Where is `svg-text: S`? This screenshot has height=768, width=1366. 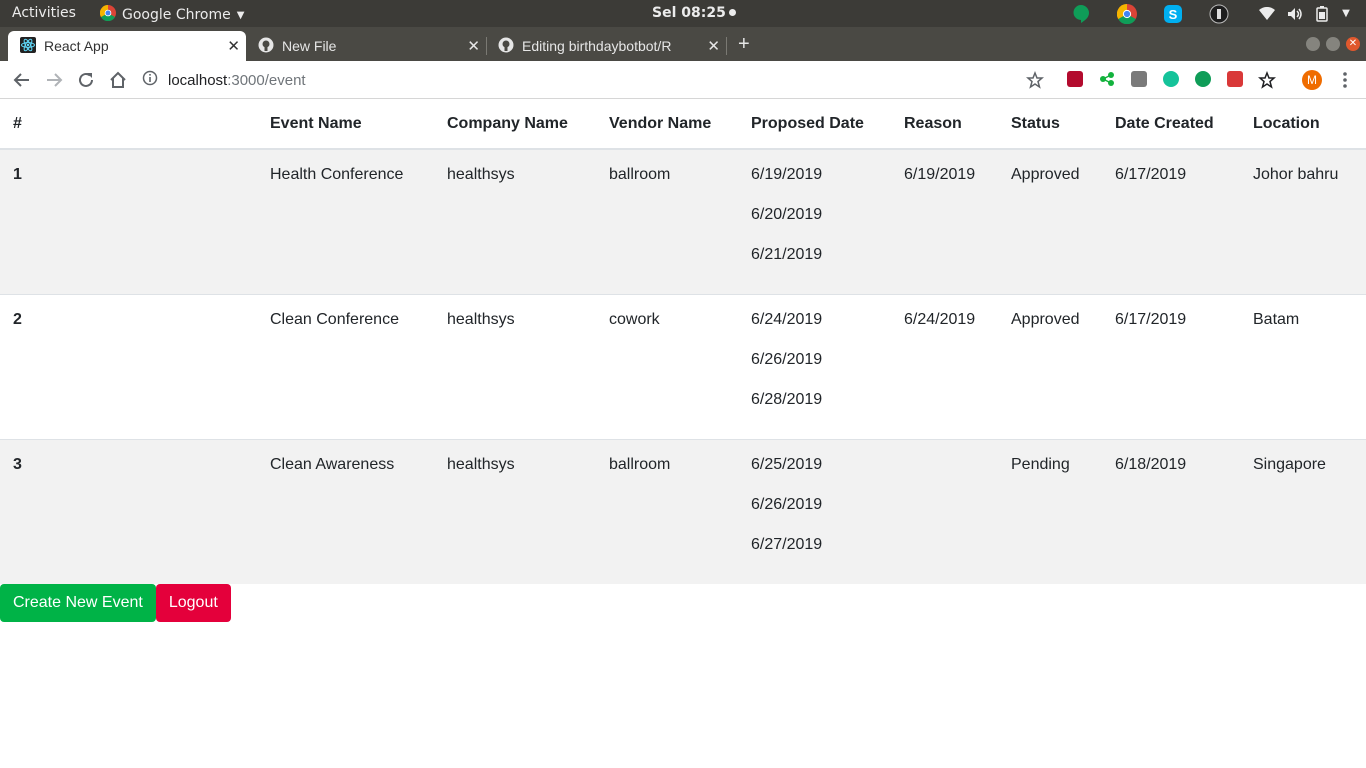 svg-text: S is located at coordinates (1173, 14).